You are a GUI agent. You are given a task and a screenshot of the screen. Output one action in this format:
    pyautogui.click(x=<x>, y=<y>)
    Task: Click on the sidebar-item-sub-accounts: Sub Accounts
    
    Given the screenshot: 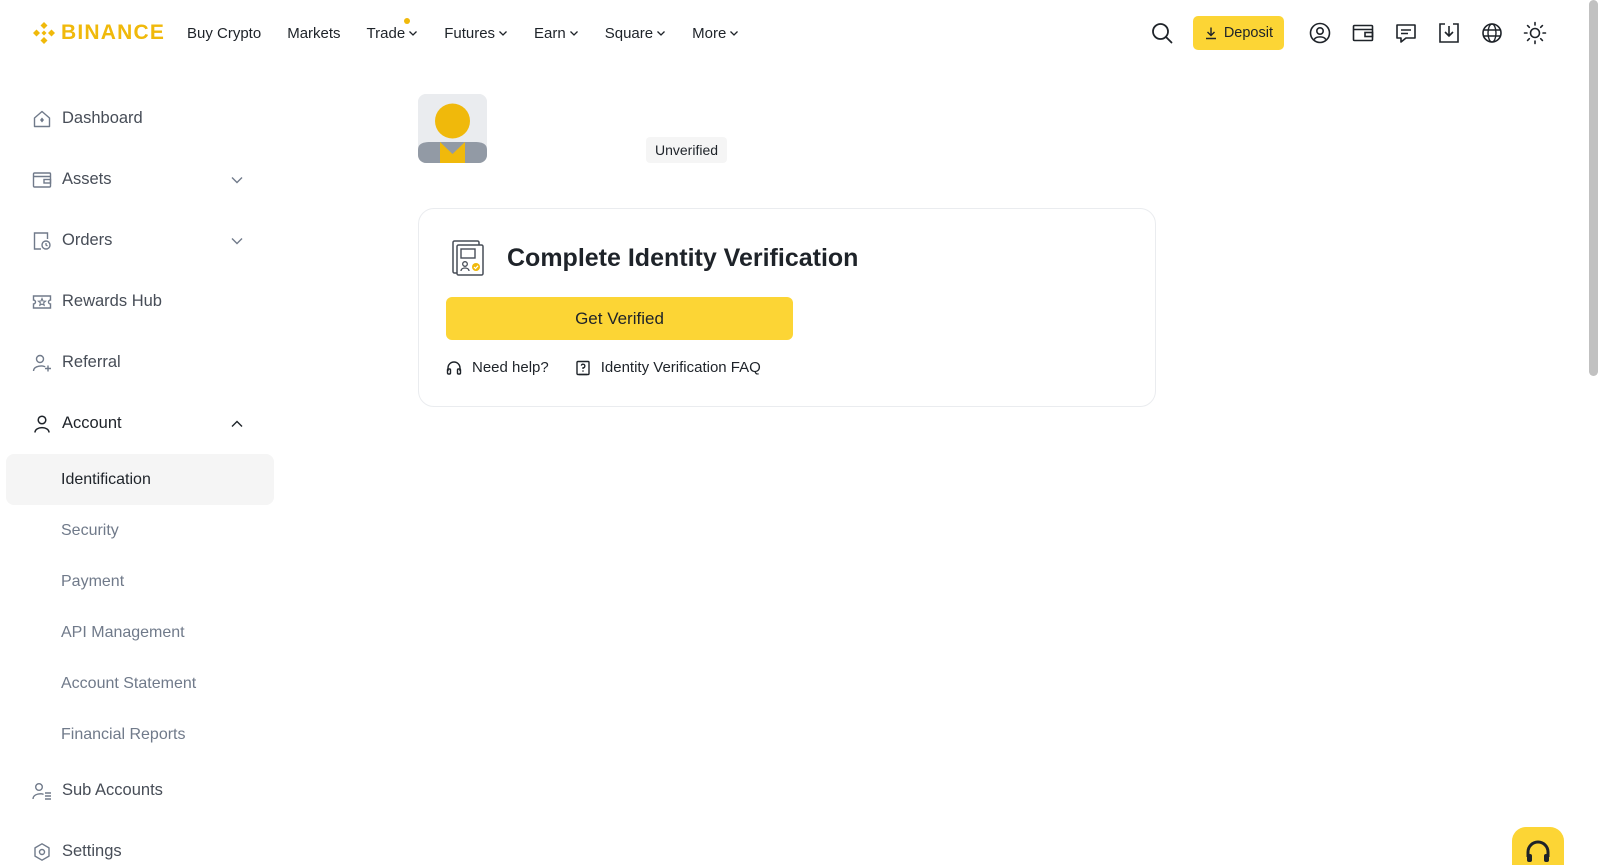 What is the action you would take?
    pyautogui.click(x=140, y=790)
    